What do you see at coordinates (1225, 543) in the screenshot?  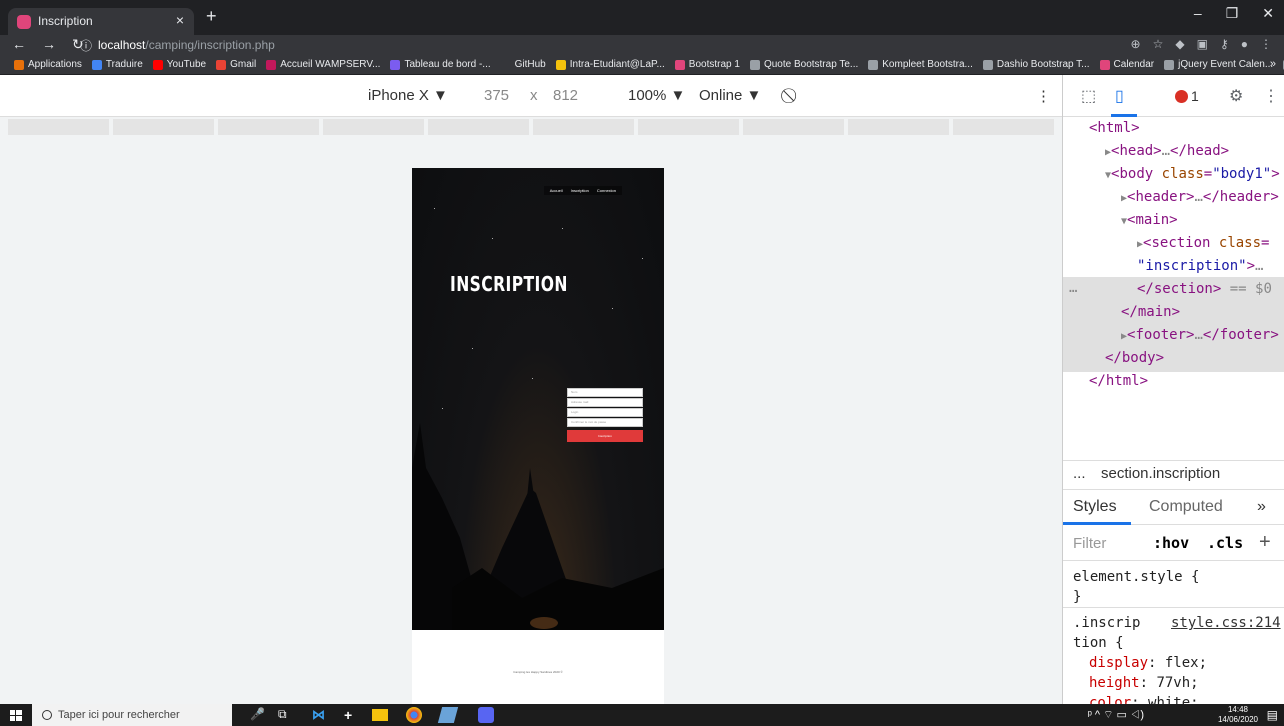 I see `class-toggle: .cls` at bounding box center [1225, 543].